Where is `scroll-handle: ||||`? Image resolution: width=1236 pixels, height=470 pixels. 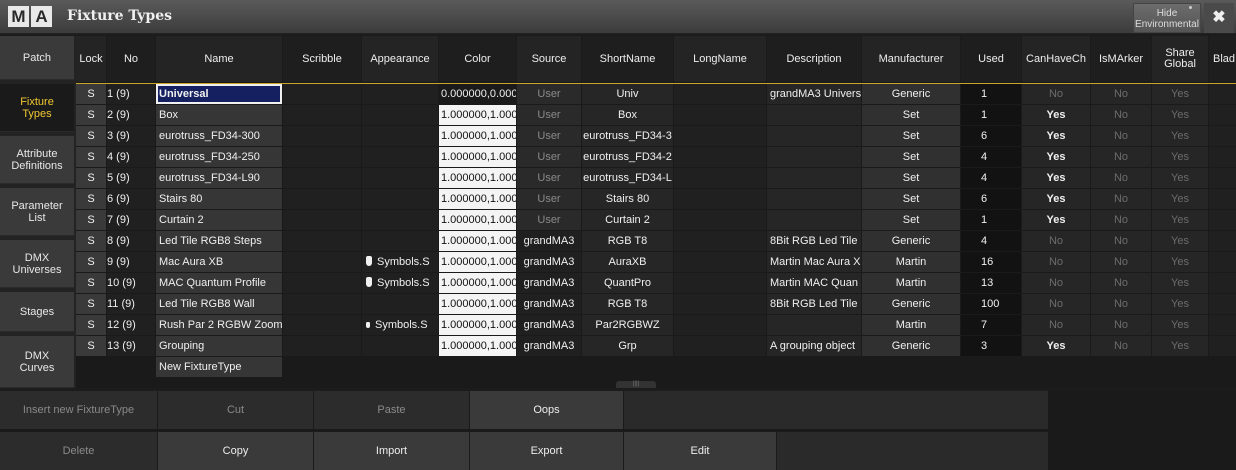
scroll-handle: |||| is located at coordinates (636, 384).